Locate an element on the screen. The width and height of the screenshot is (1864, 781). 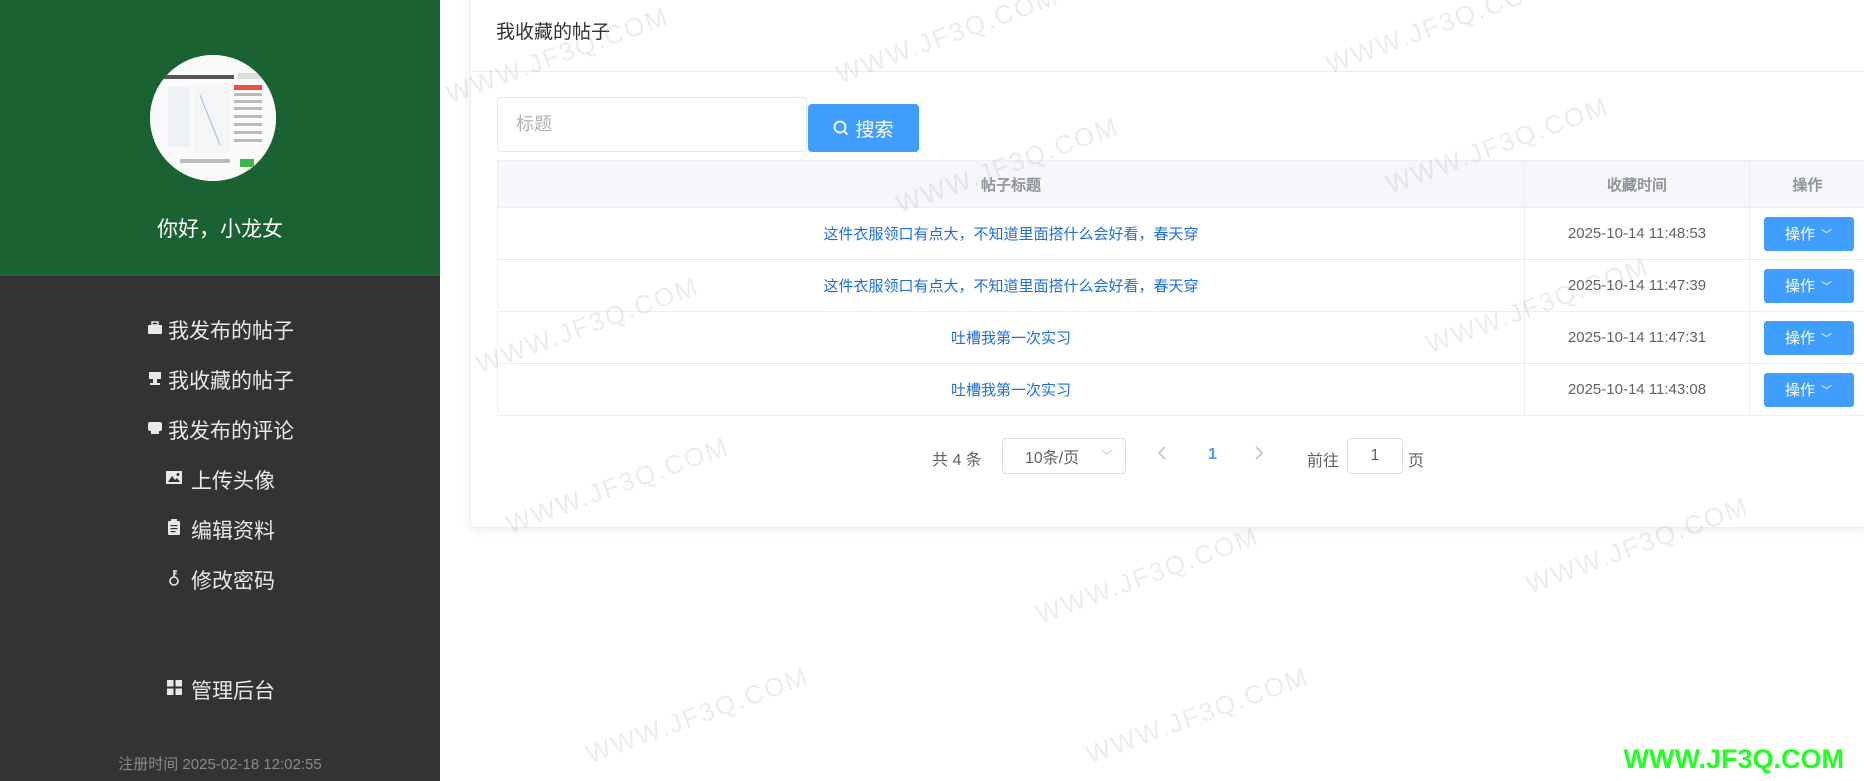
sidebar-item-change-password: 修改密码 is located at coordinates (220, 580).